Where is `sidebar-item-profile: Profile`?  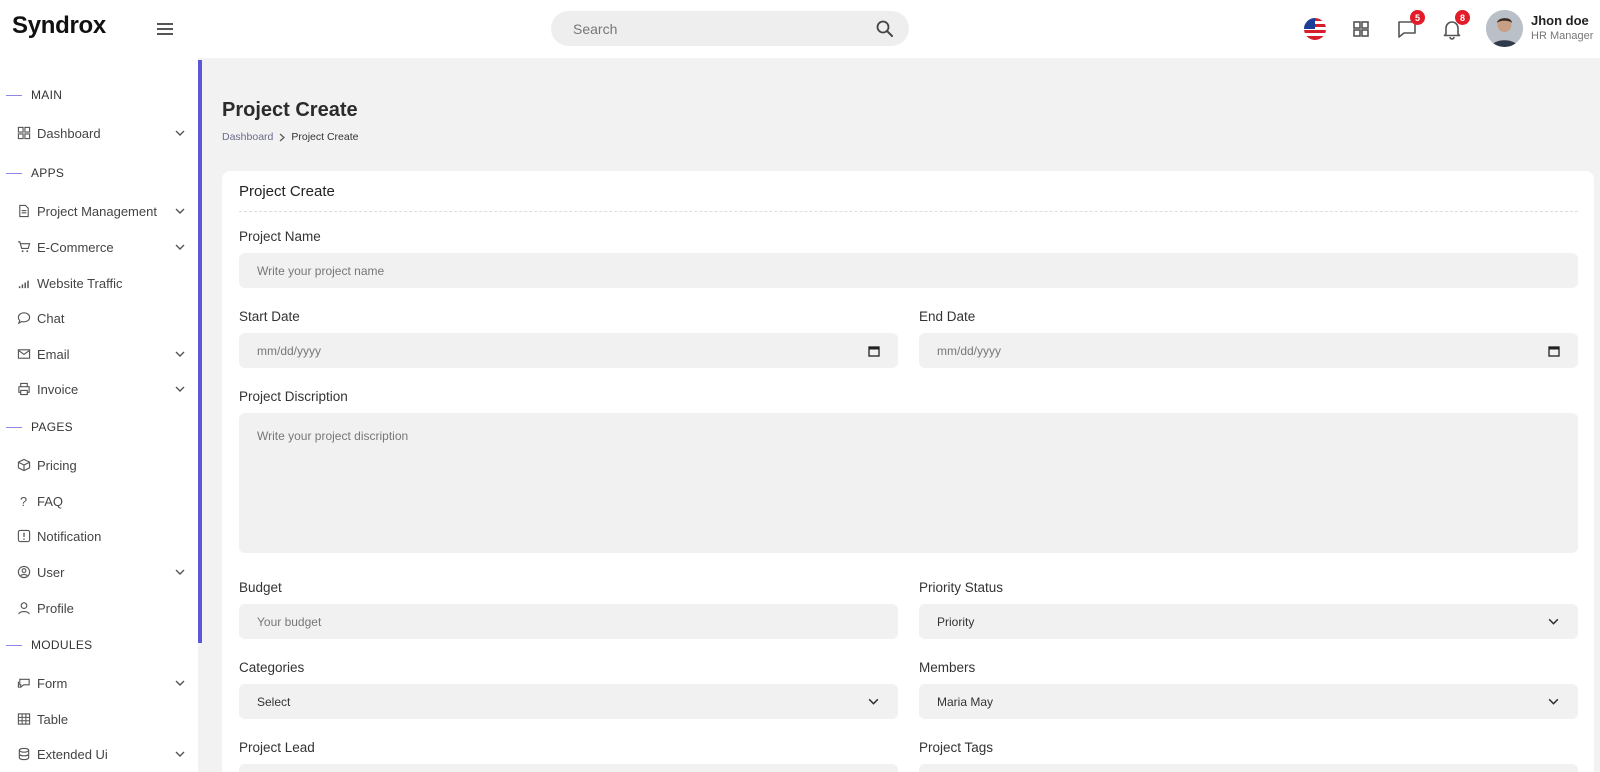 sidebar-item-profile: Profile is located at coordinates (101, 608).